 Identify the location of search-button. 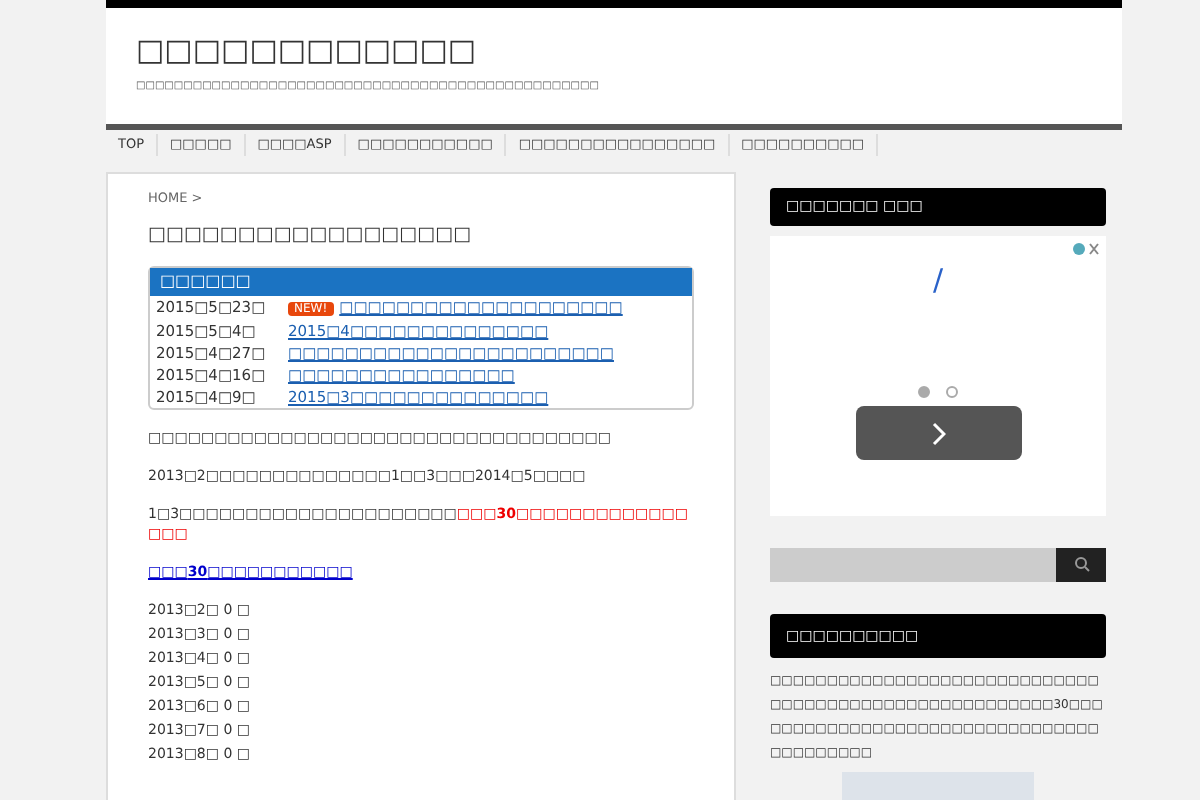
(1081, 564).